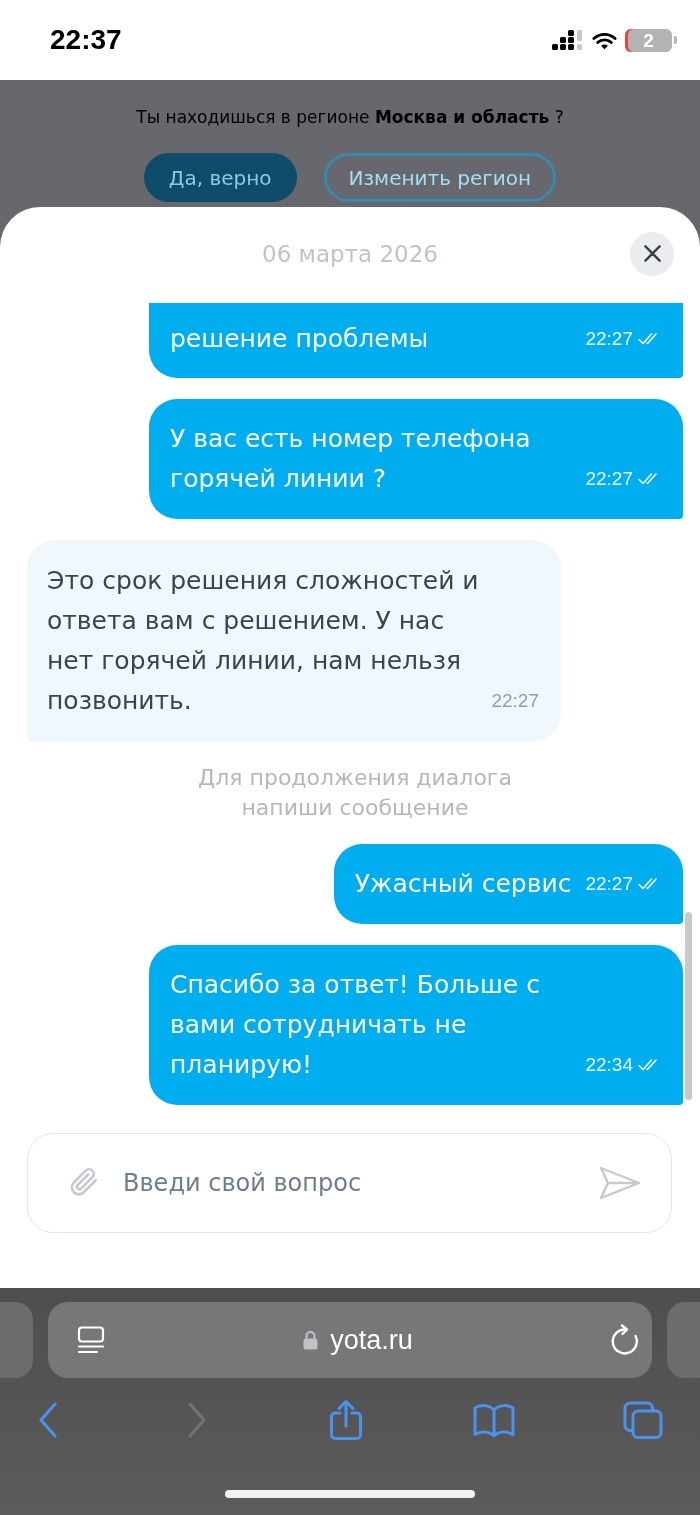  I want to click on chat-date: 06 марта 2026, so click(350, 253).